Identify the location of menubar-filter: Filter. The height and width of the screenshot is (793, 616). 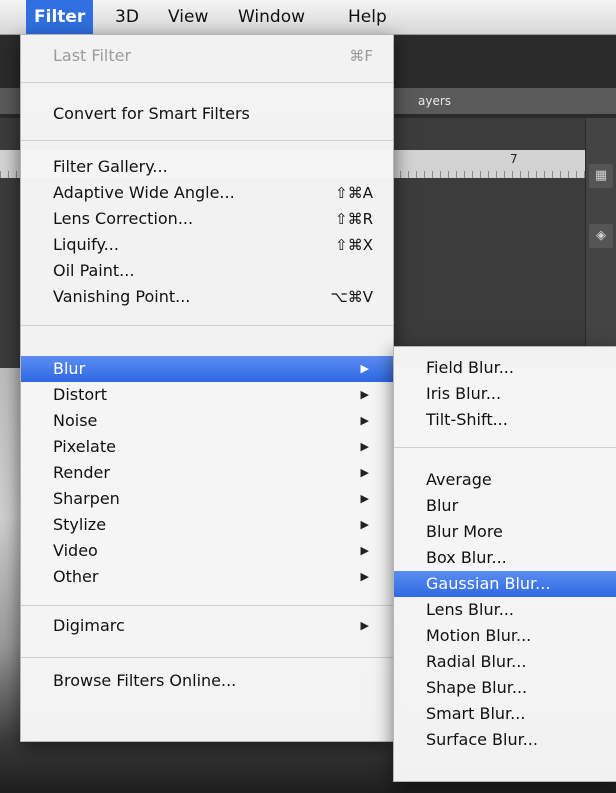
(60, 17).